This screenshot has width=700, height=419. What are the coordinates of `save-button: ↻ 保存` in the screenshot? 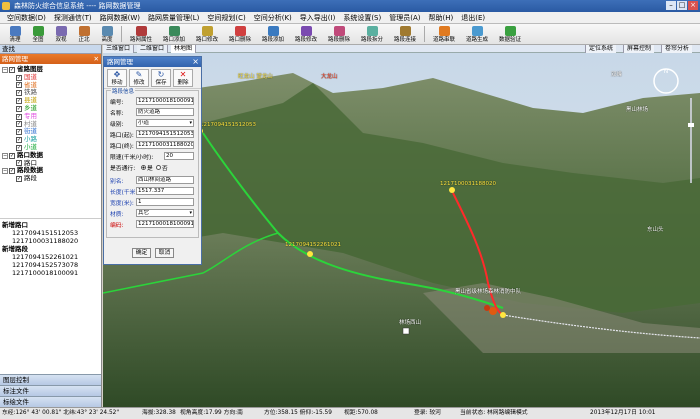 It's located at (161, 78).